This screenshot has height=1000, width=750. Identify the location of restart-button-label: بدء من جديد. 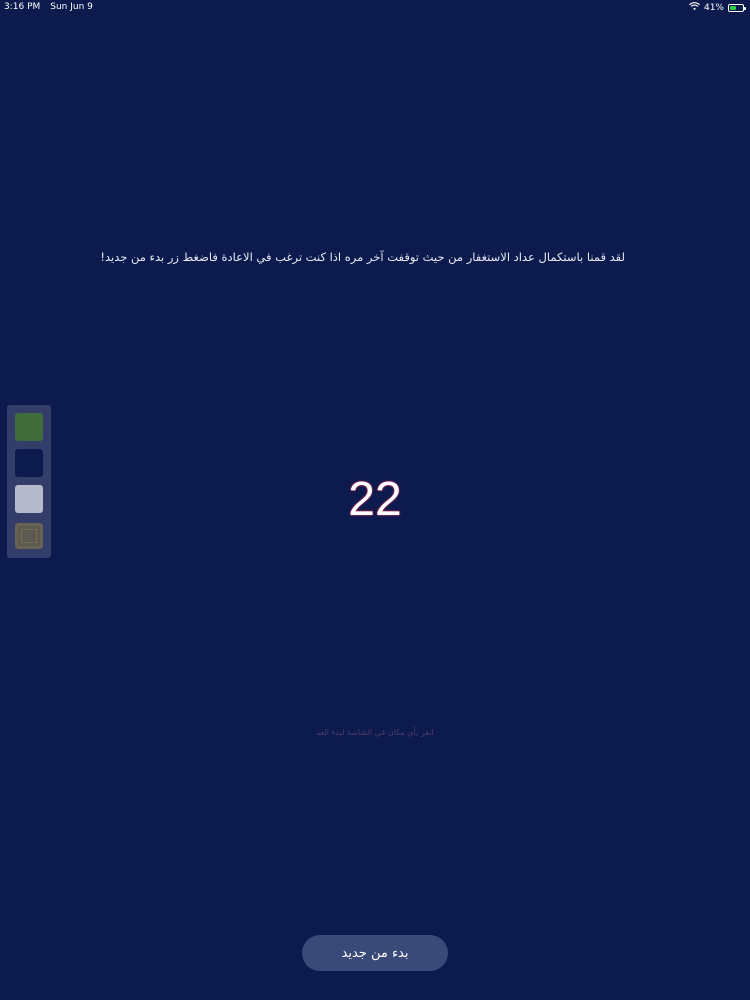
(375, 953).